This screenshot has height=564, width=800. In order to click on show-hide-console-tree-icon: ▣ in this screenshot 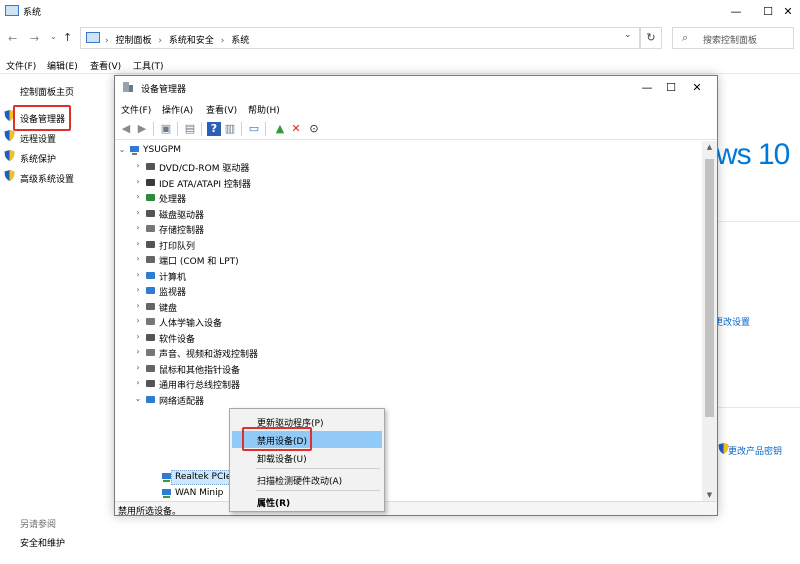, I will do `click(166, 129)`.